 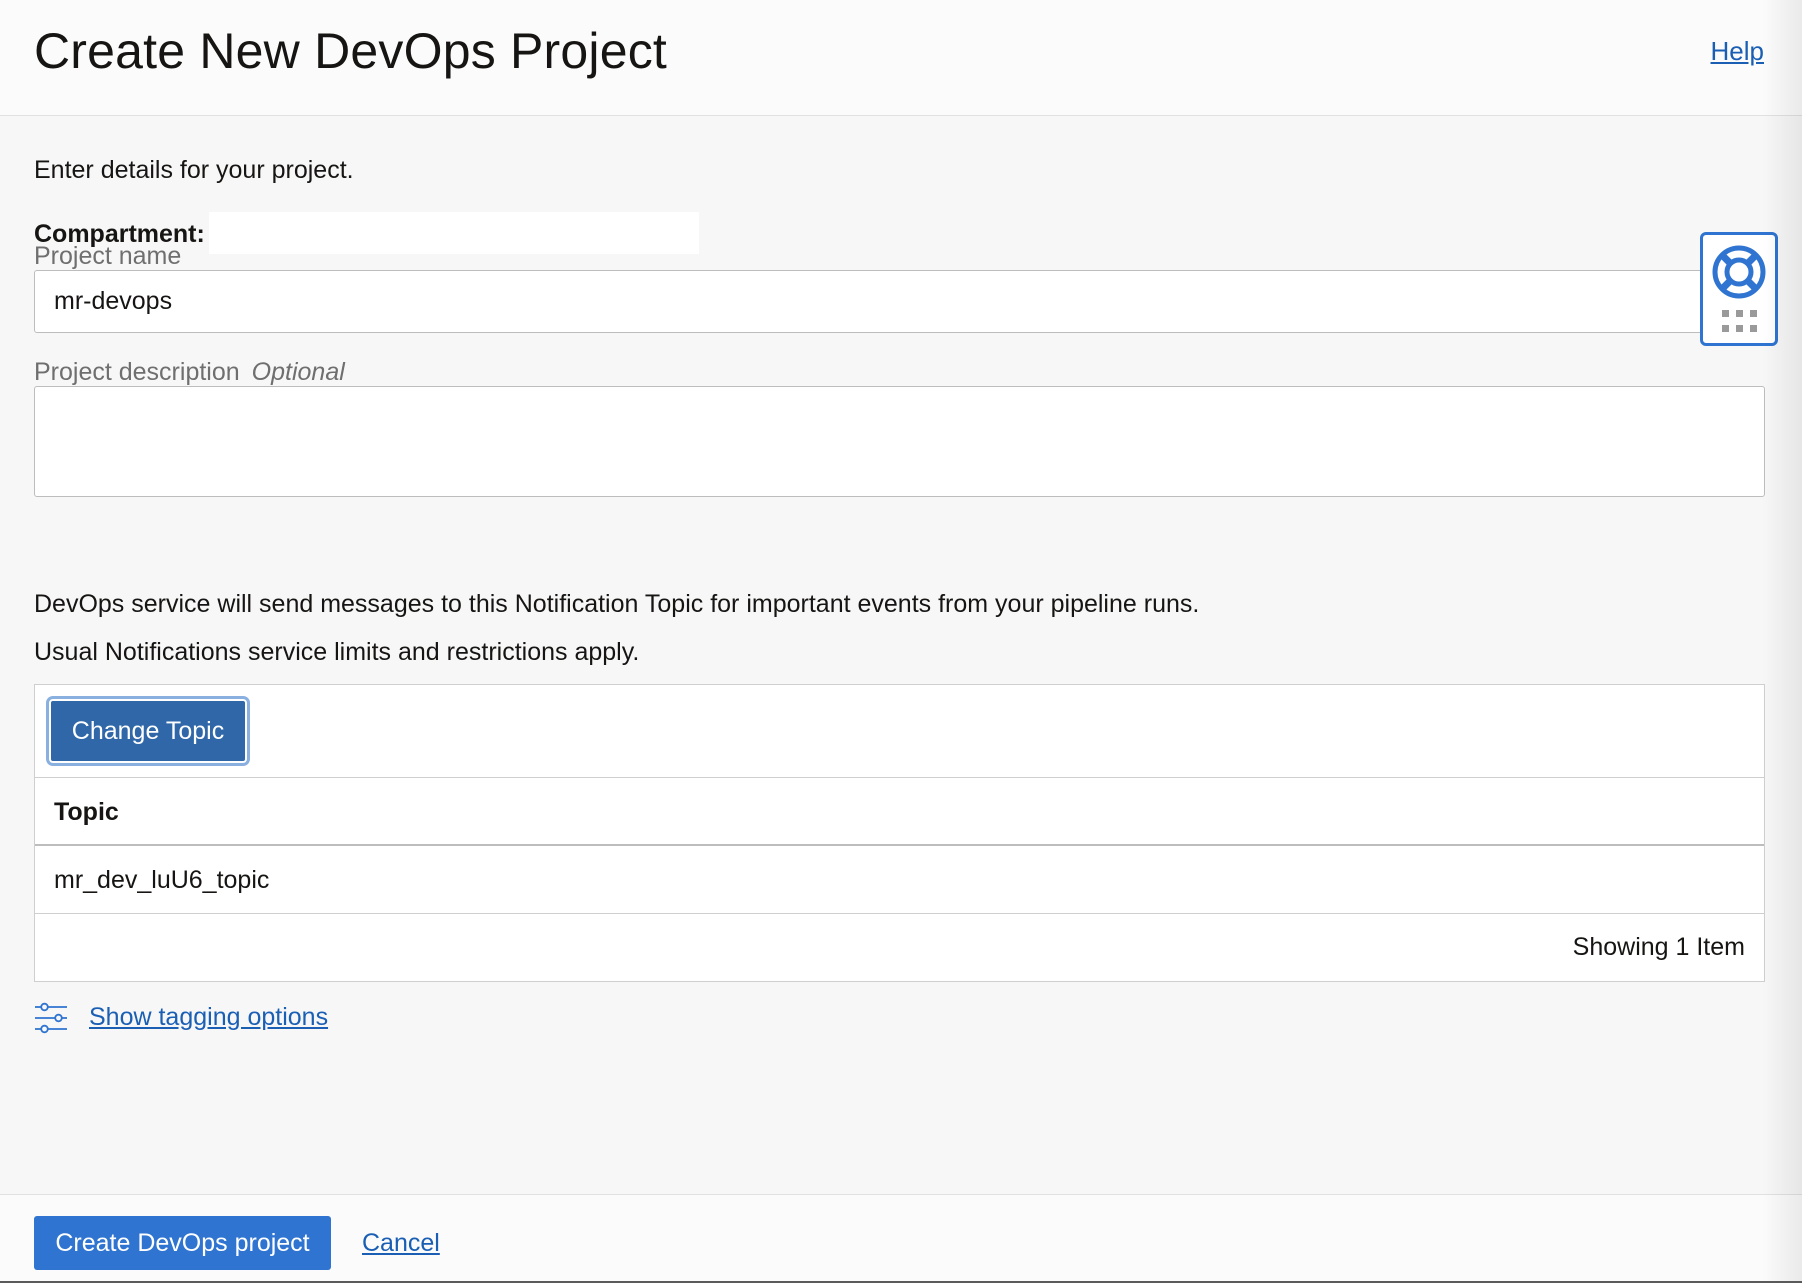 I want to click on drag-grip-icon, so click(x=1740, y=322).